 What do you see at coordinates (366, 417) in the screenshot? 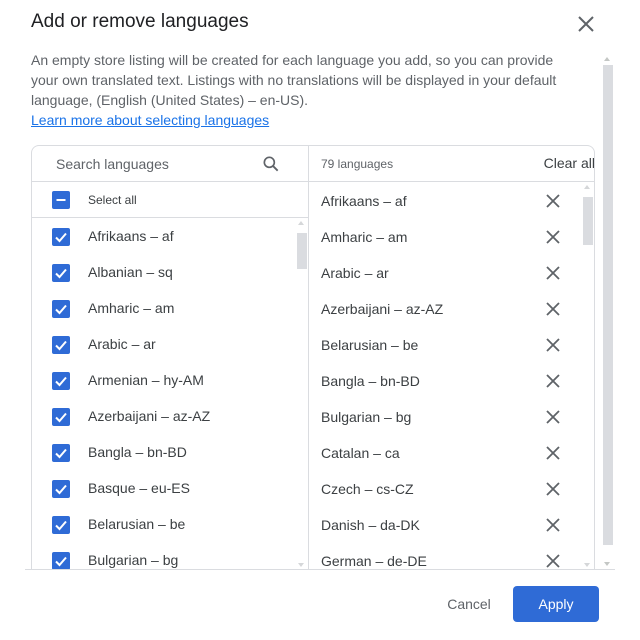
I see `selected-language-label: Bulgarian – bg` at bounding box center [366, 417].